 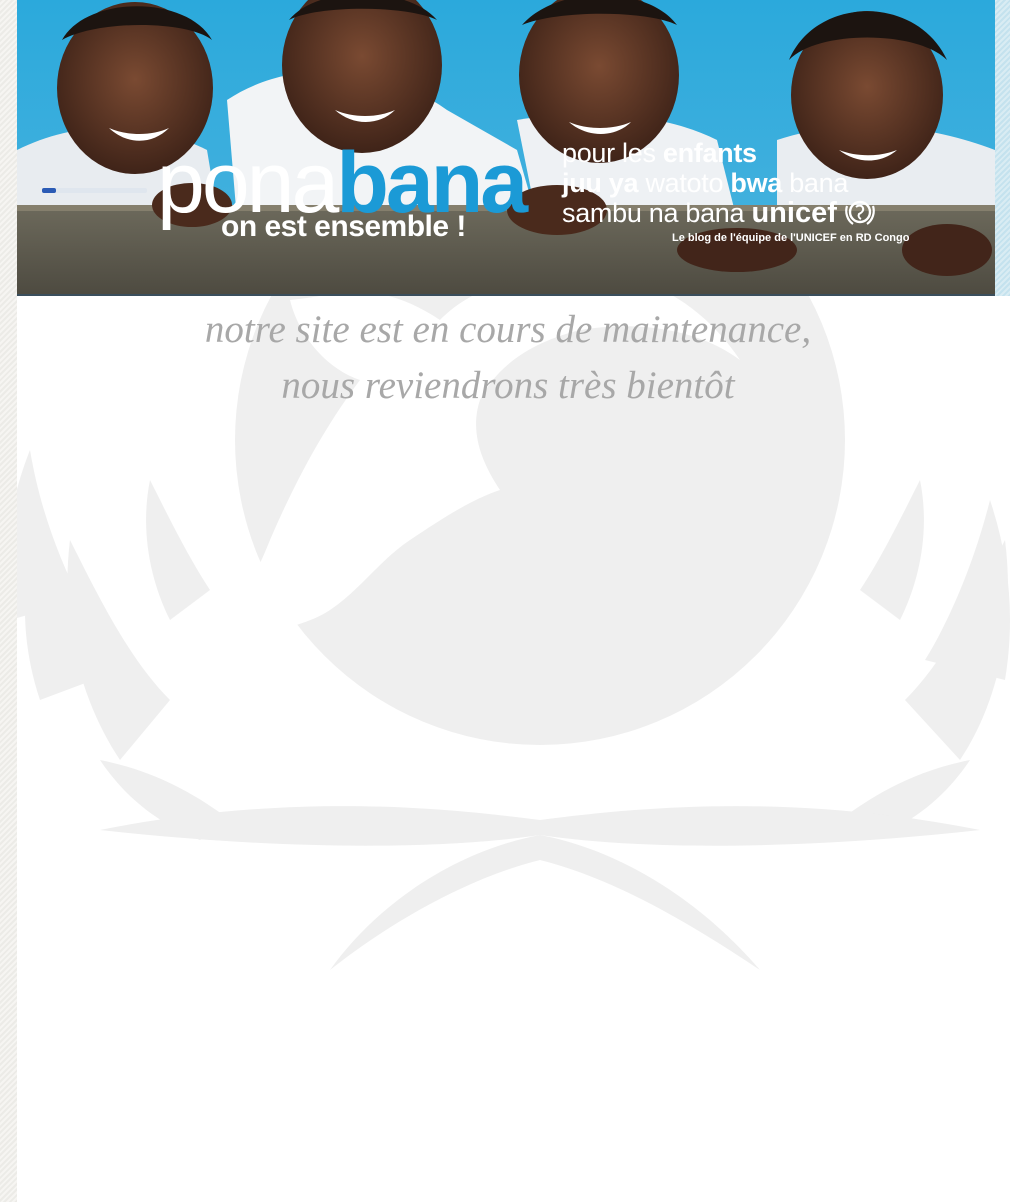 I want to click on tagline-french: pour les enfants, so click(x=772, y=153).